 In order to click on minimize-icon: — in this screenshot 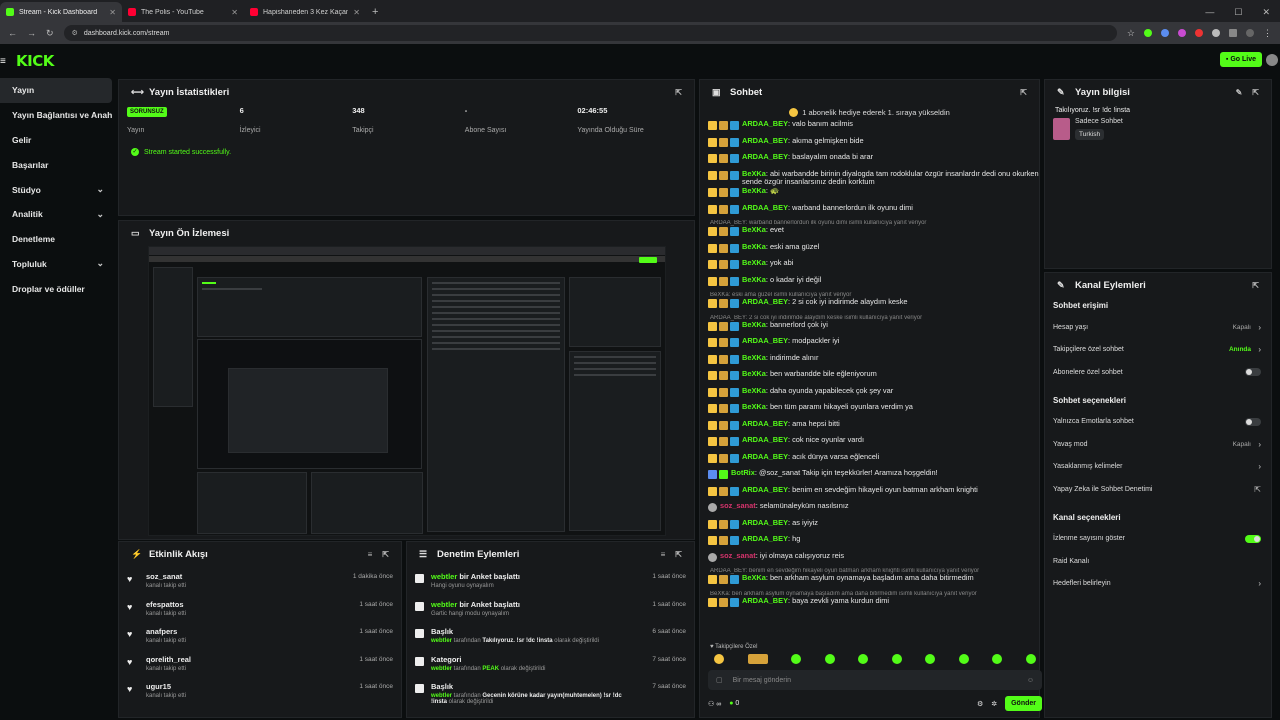, I will do `click(1209, 12)`.